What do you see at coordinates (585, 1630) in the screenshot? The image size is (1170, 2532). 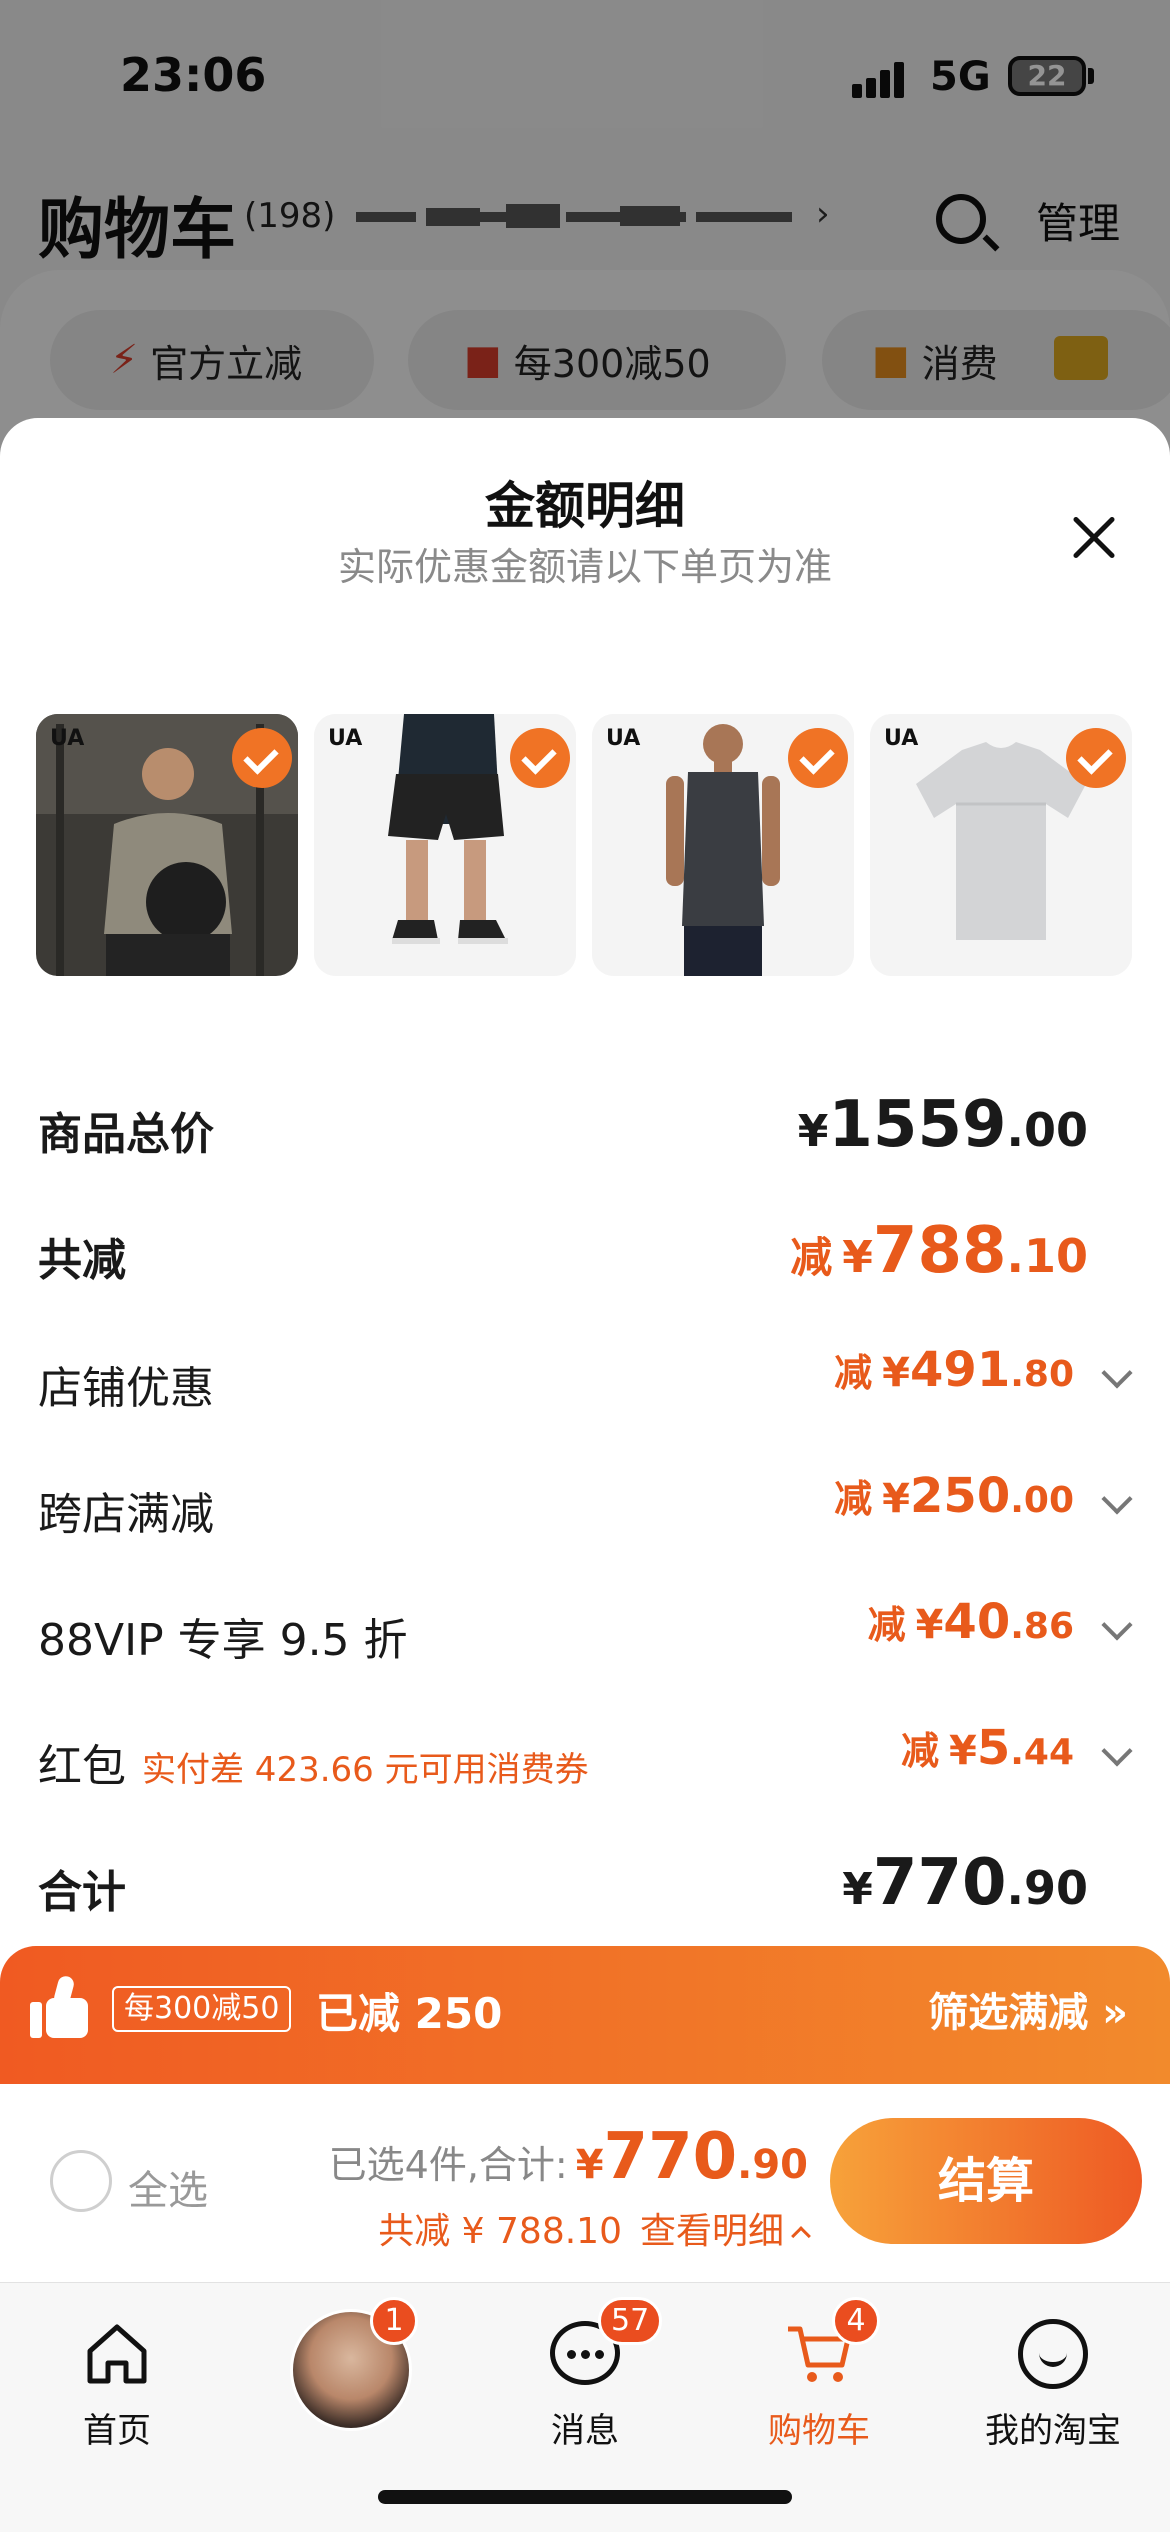 I see `row-vip-discount: 88VIP 专享 9.5 折 减 ¥40.86` at bounding box center [585, 1630].